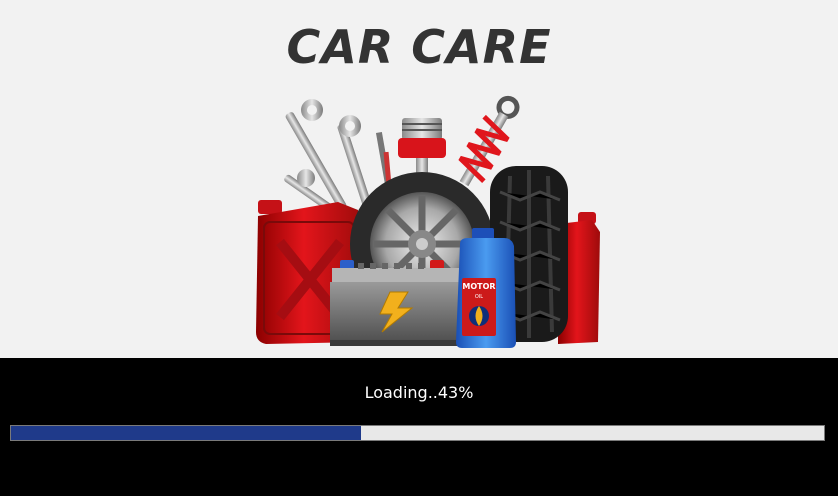  I want to click on car-battery-icon, so click(396, 303).